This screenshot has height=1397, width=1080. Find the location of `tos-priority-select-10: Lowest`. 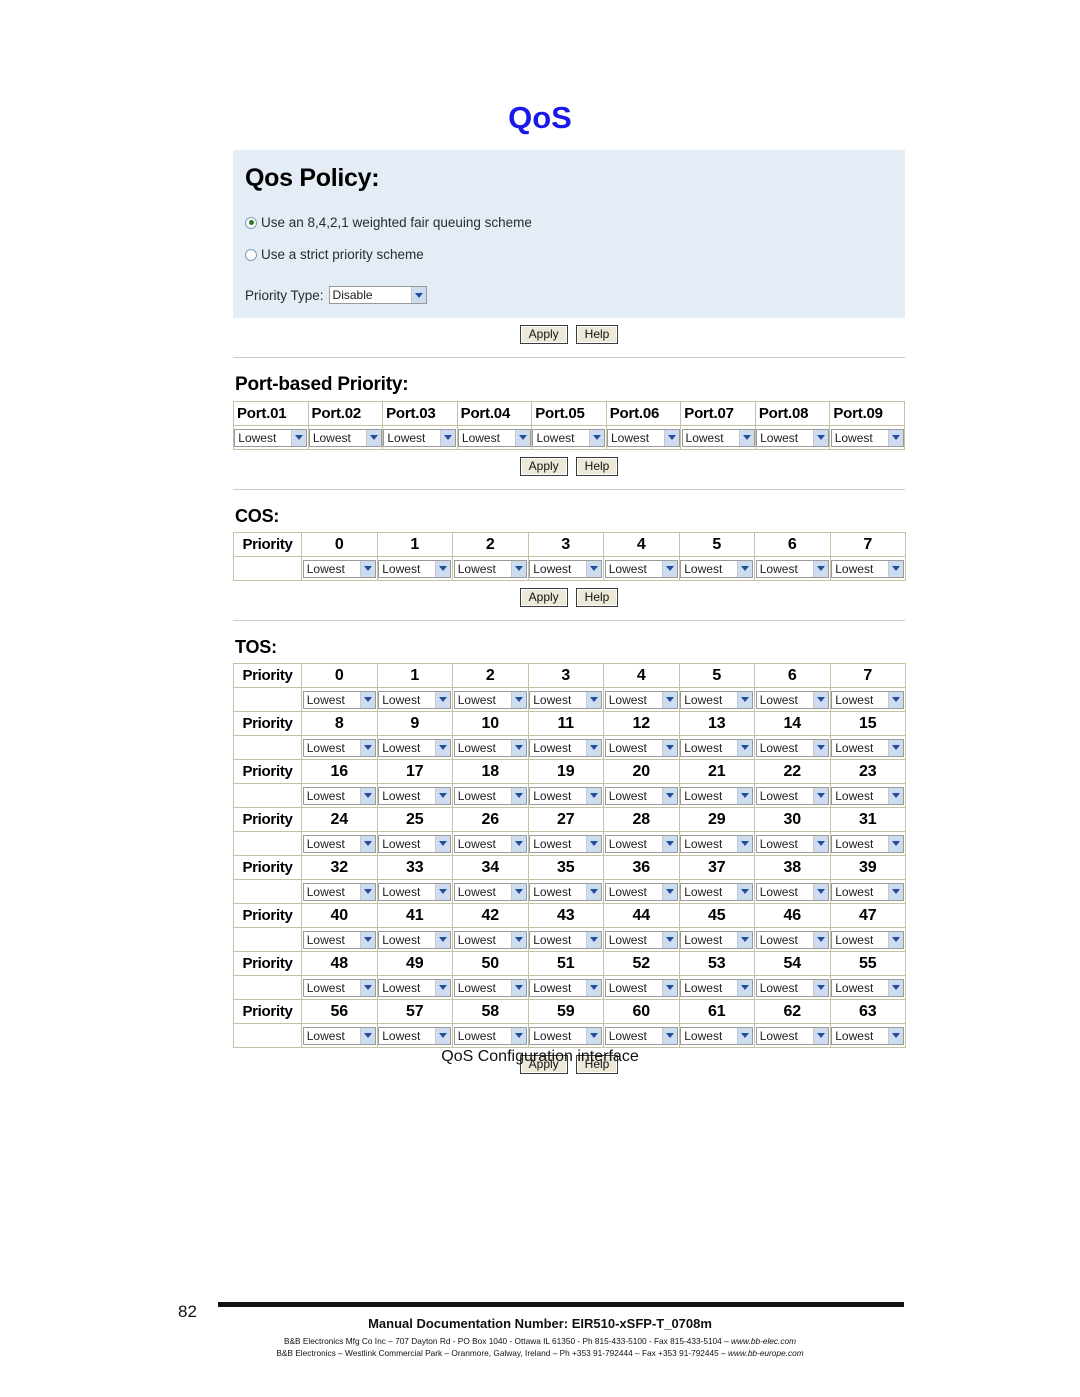

tos-priority-select-10: Lowest is located at coordinates (490, 747).